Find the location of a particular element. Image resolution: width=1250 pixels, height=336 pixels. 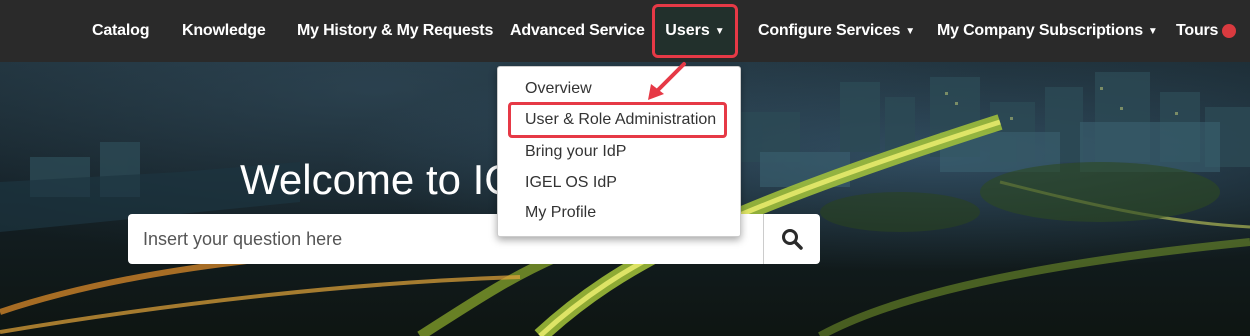

nav-configure-services: Configure Services ▼ is located at coordinates (836, 31).